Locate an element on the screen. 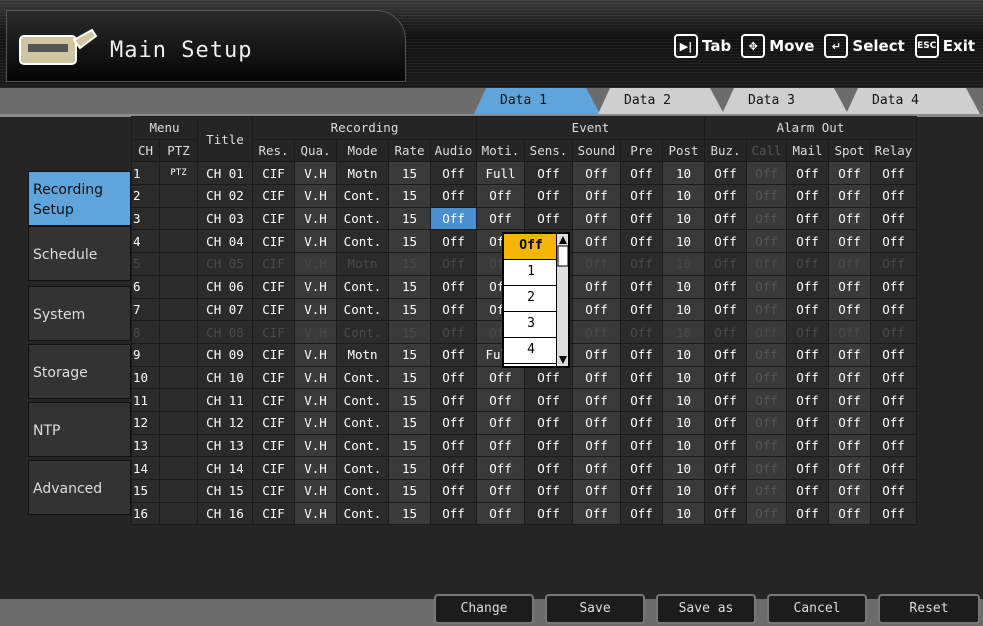 Image resolution: width=983 pixels, height=626 pixels. dropdown-option: 4 is located at coordinates (531, 351).